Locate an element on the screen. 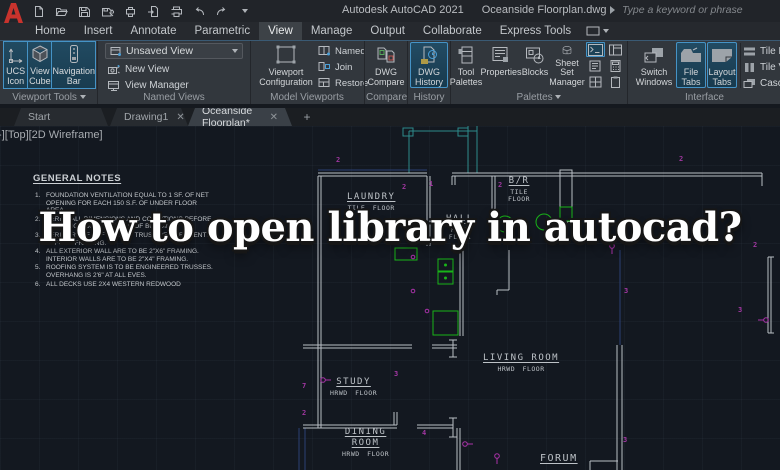 Image resolution: width=780 pixels, height=470 pixels. new-view-button: New View is located at coordinates (138, 69).